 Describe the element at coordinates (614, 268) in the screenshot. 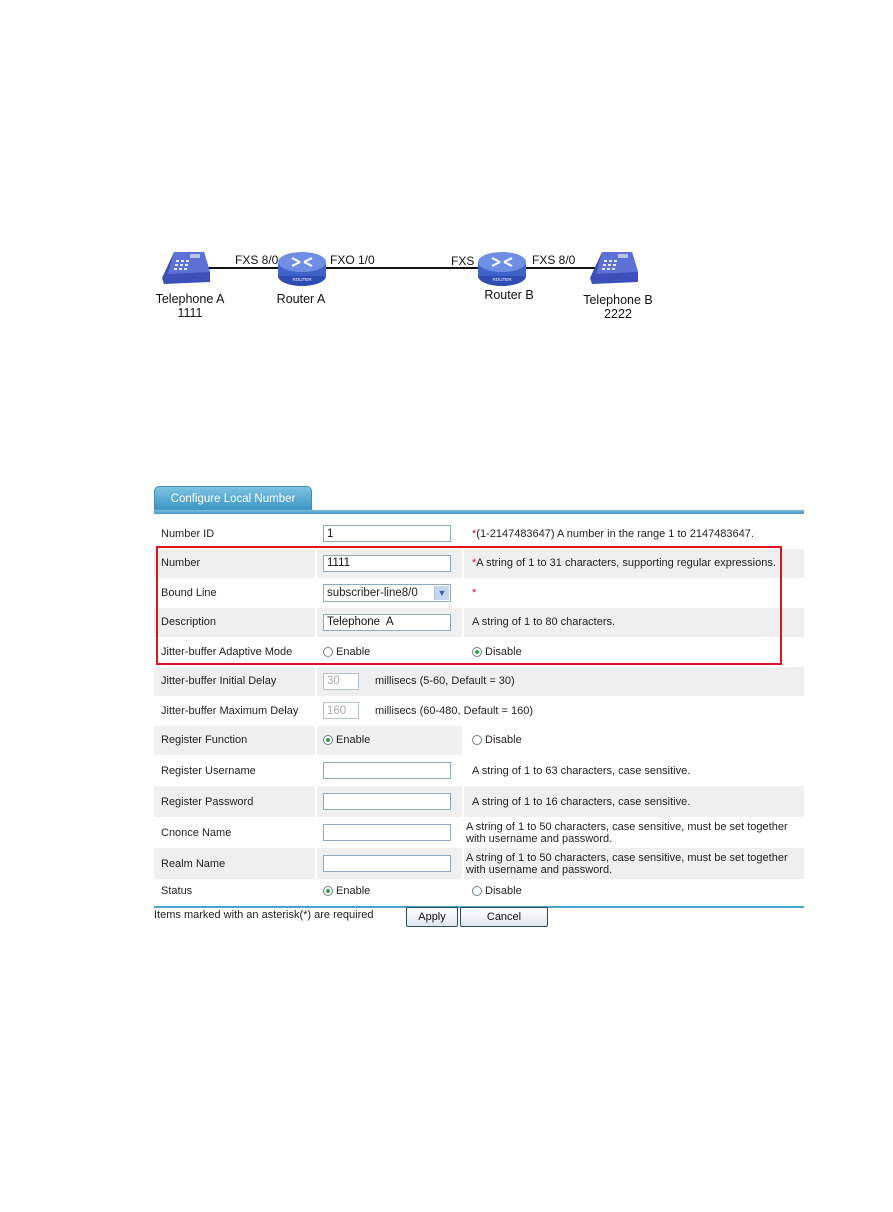

I see `telephone-b-icon` at that location.